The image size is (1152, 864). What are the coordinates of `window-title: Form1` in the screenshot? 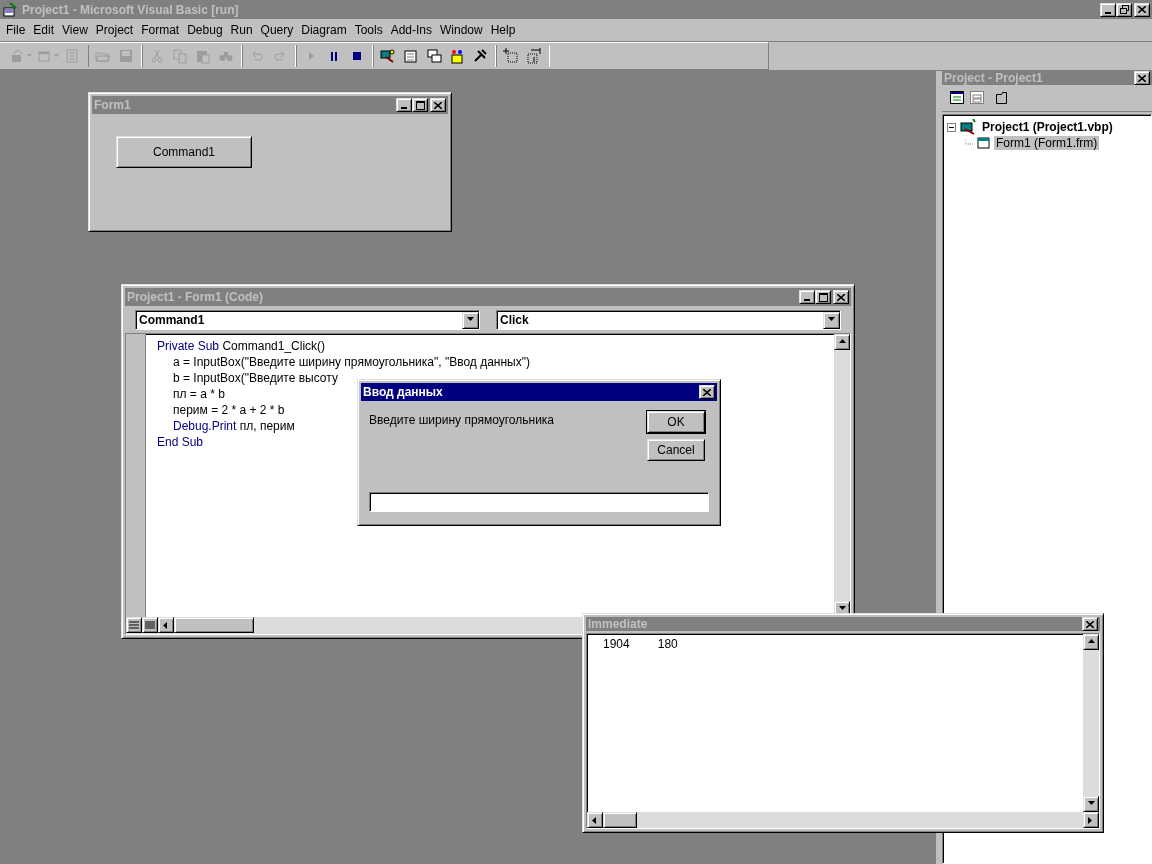 It's located at (113, 105).